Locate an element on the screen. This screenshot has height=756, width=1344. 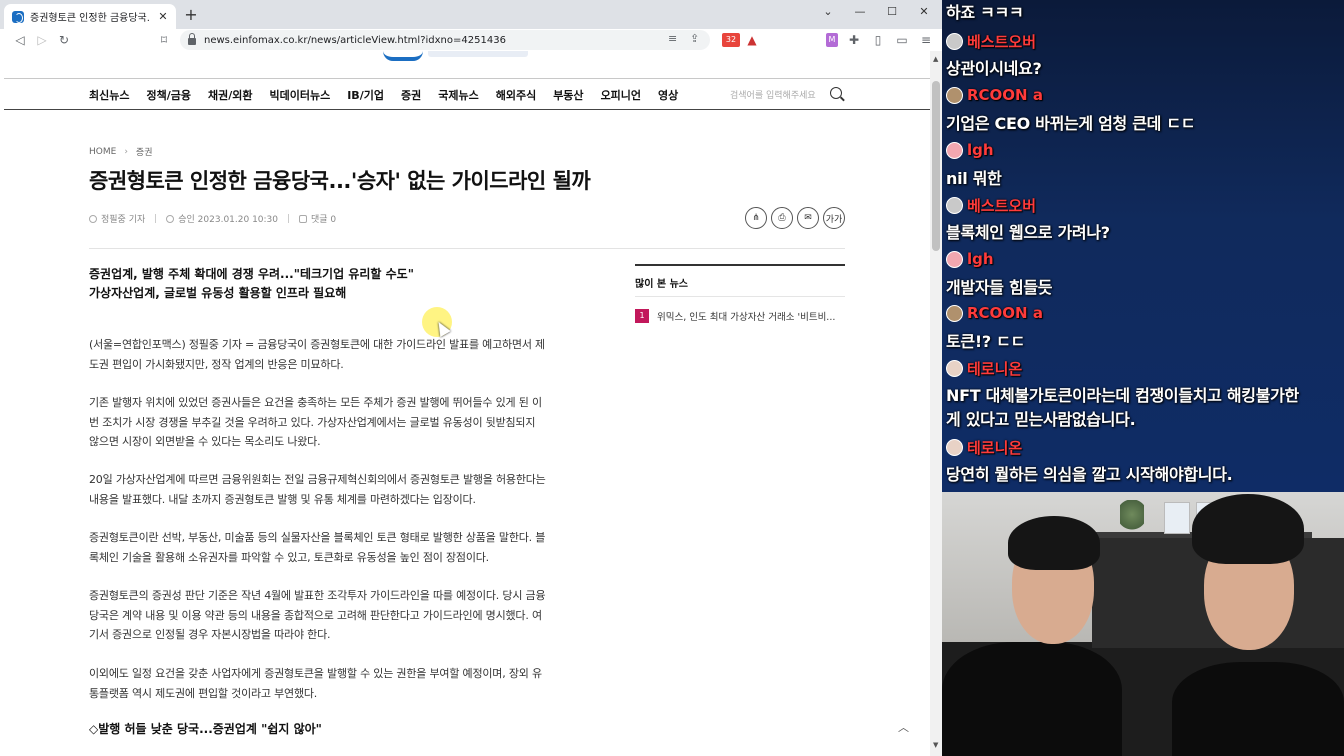
chat-username: 테로니온 is located at coordinates (995, 448).